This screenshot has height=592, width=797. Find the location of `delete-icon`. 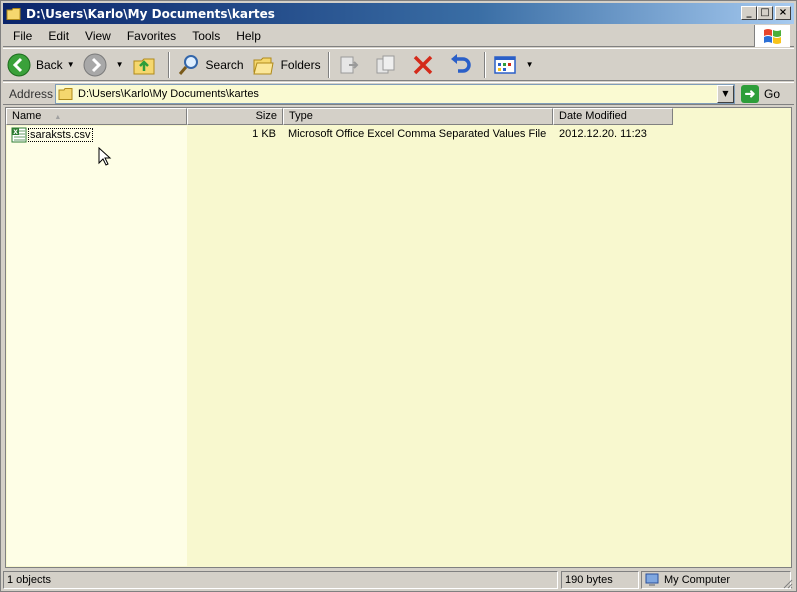

delete-icon is located at coordinates (422, 64).